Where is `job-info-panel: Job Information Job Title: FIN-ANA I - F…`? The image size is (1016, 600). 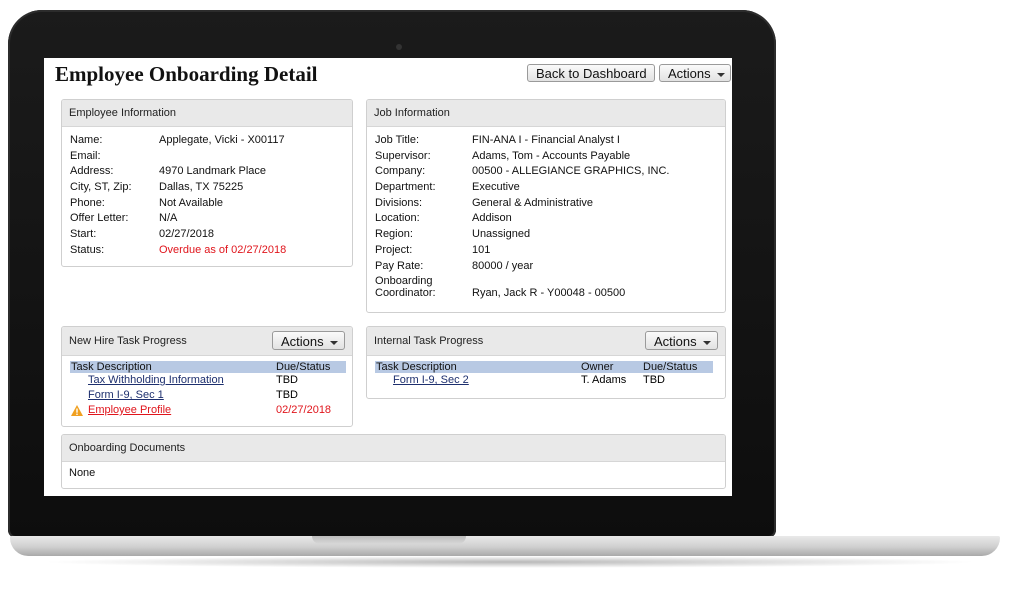
job-info-panel: Job Information Job Title: FIN-ANA I - F… is located at coordinates (546, 206).